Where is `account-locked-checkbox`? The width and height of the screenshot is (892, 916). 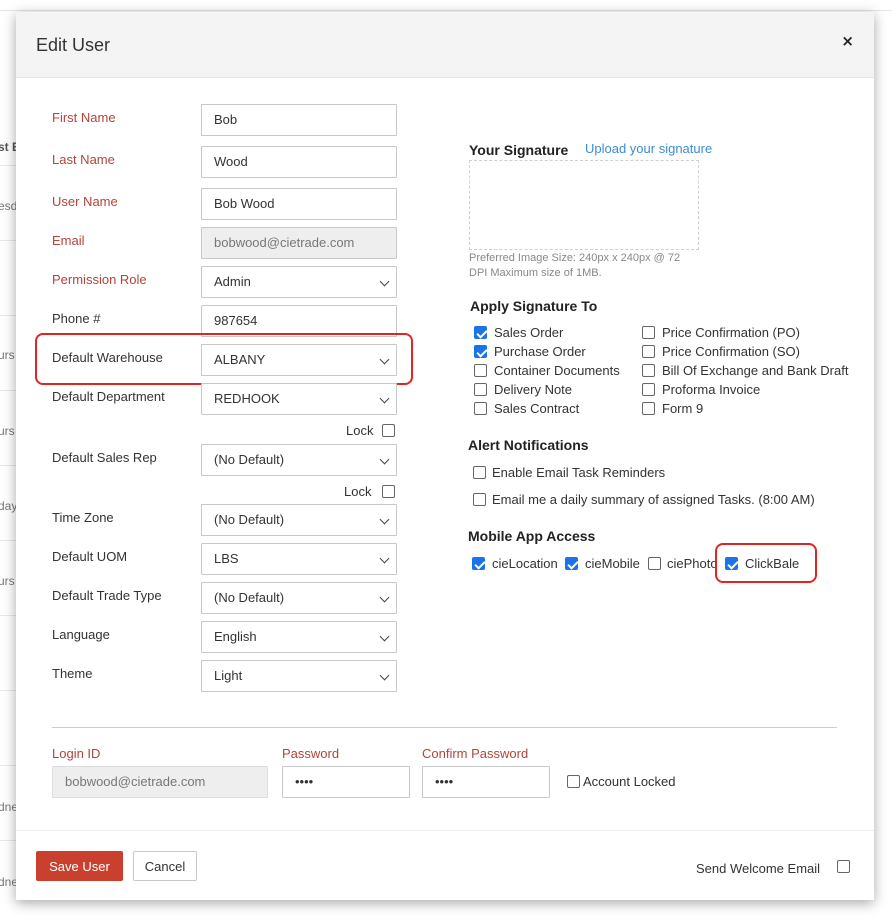
account-locked-checkbox is located at coordinates (573, 781).